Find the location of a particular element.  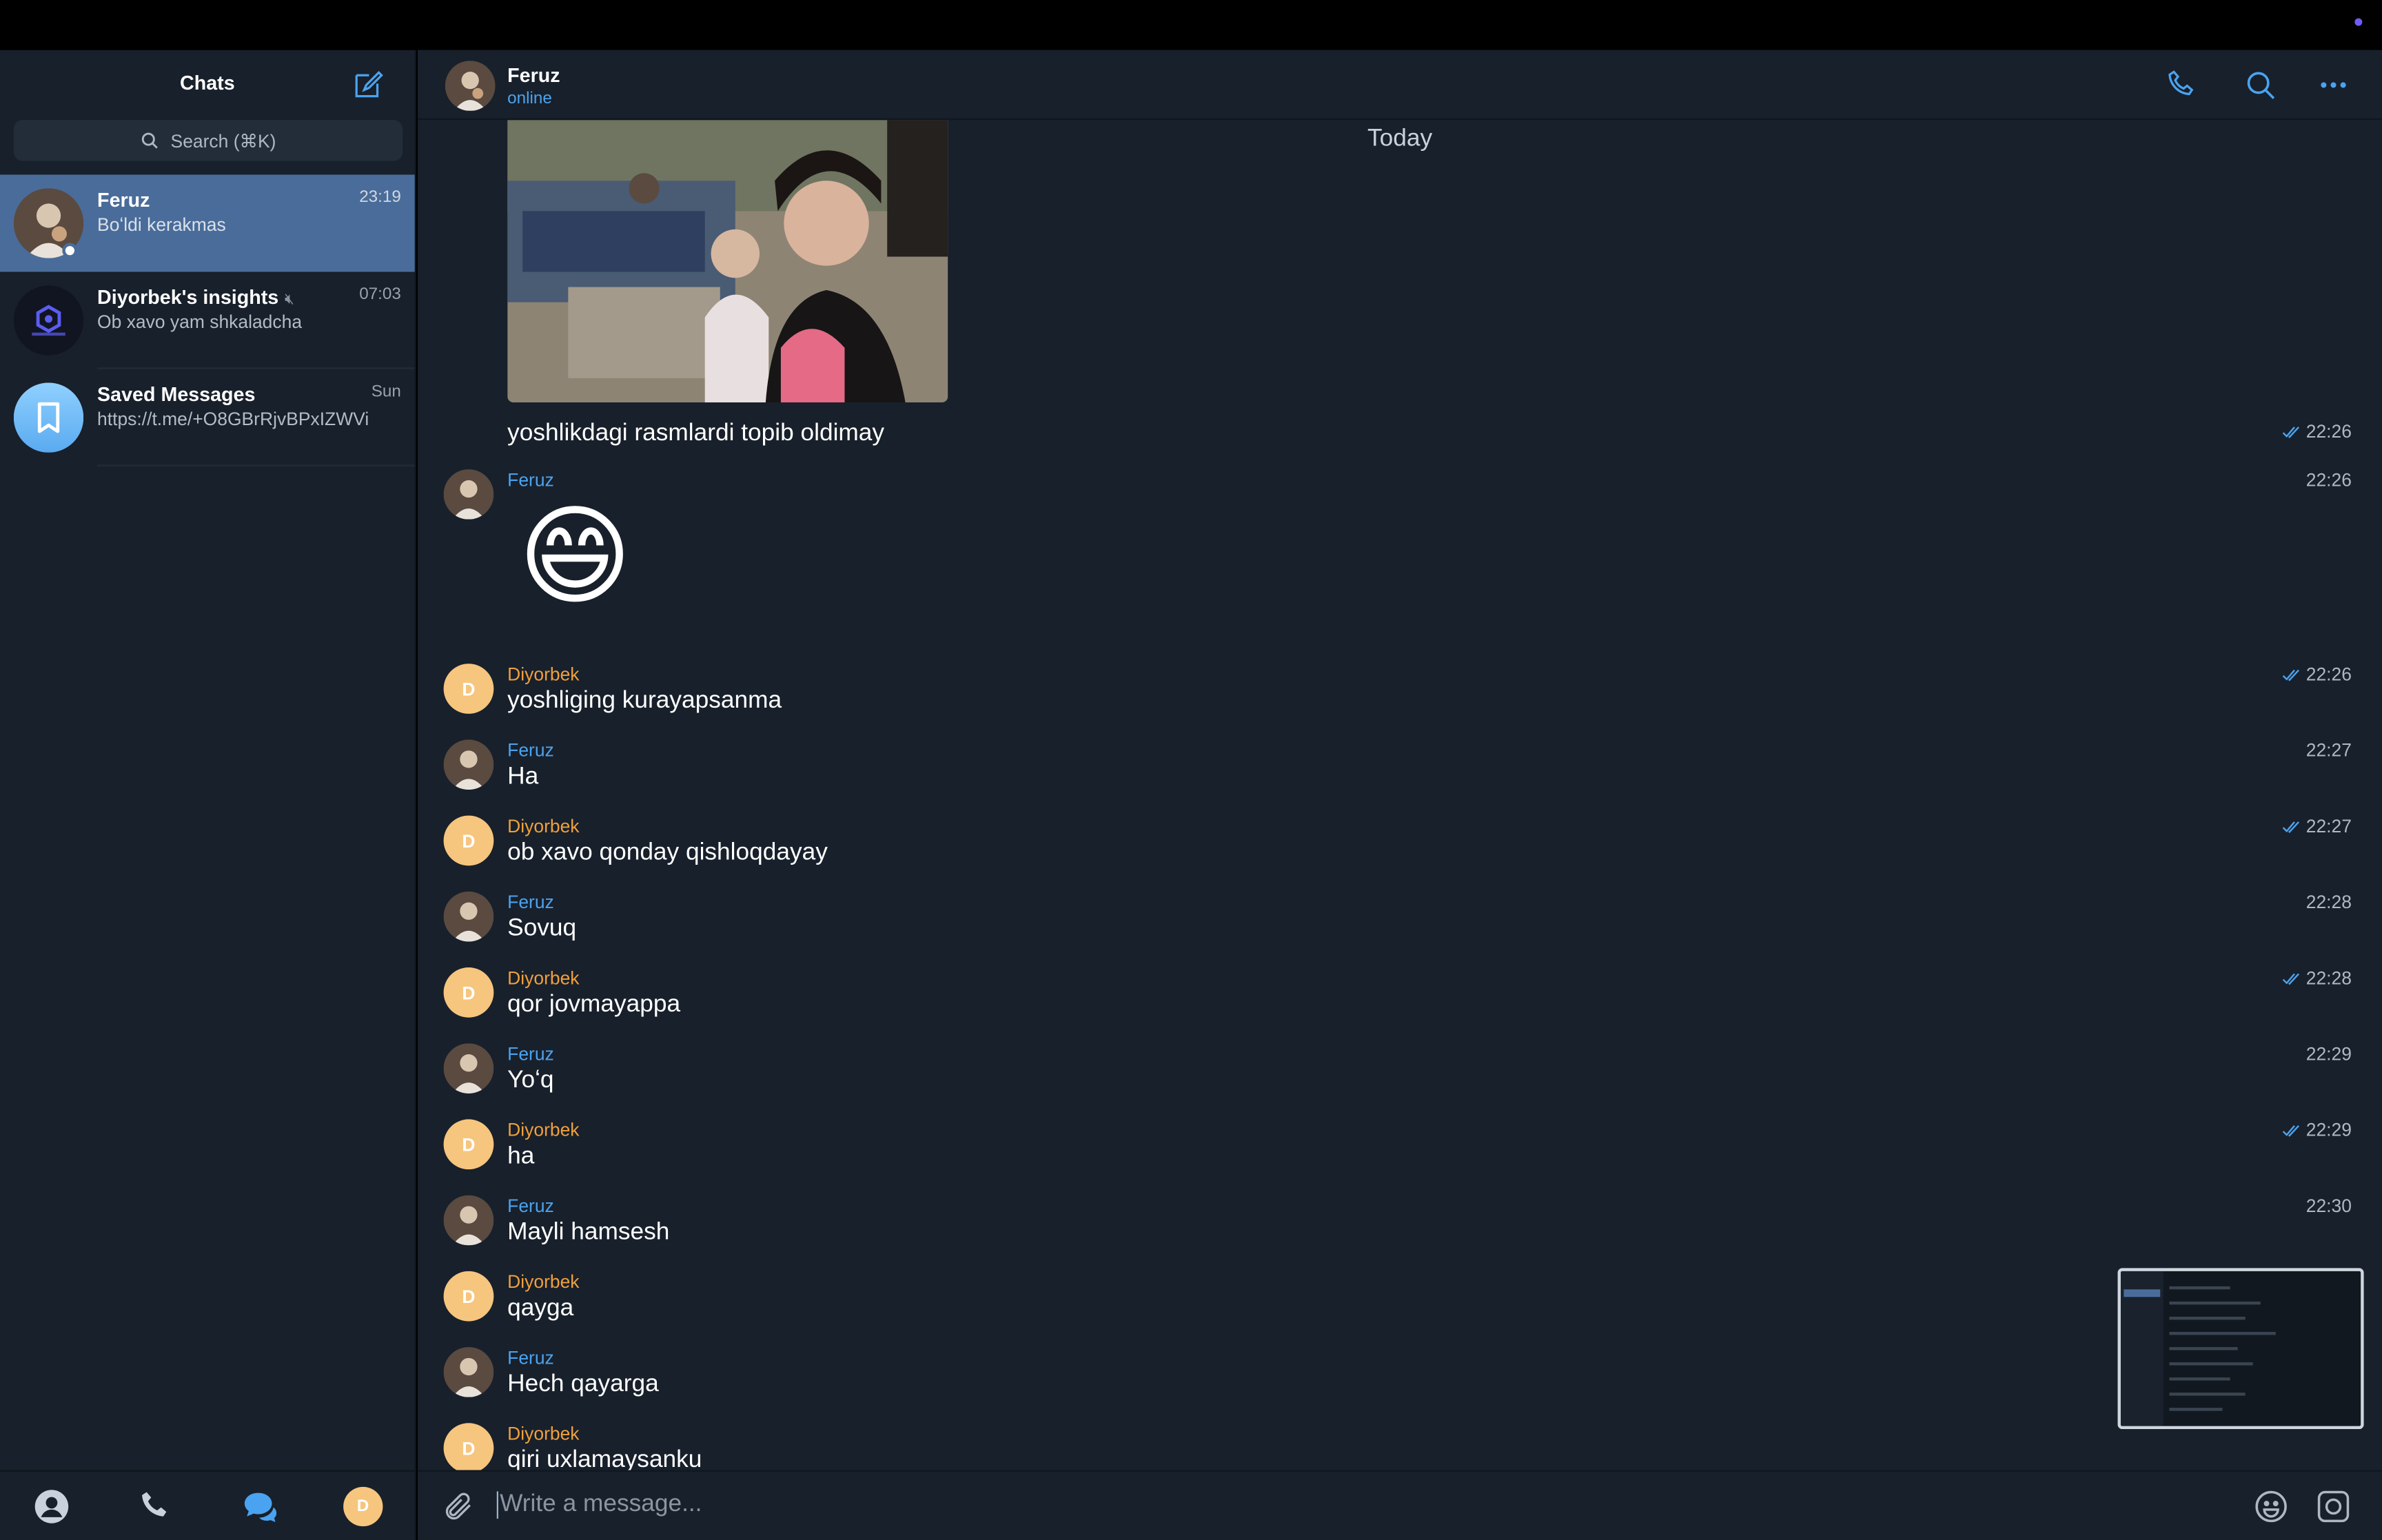

phone-icon is located at coordinates (154, 1503).